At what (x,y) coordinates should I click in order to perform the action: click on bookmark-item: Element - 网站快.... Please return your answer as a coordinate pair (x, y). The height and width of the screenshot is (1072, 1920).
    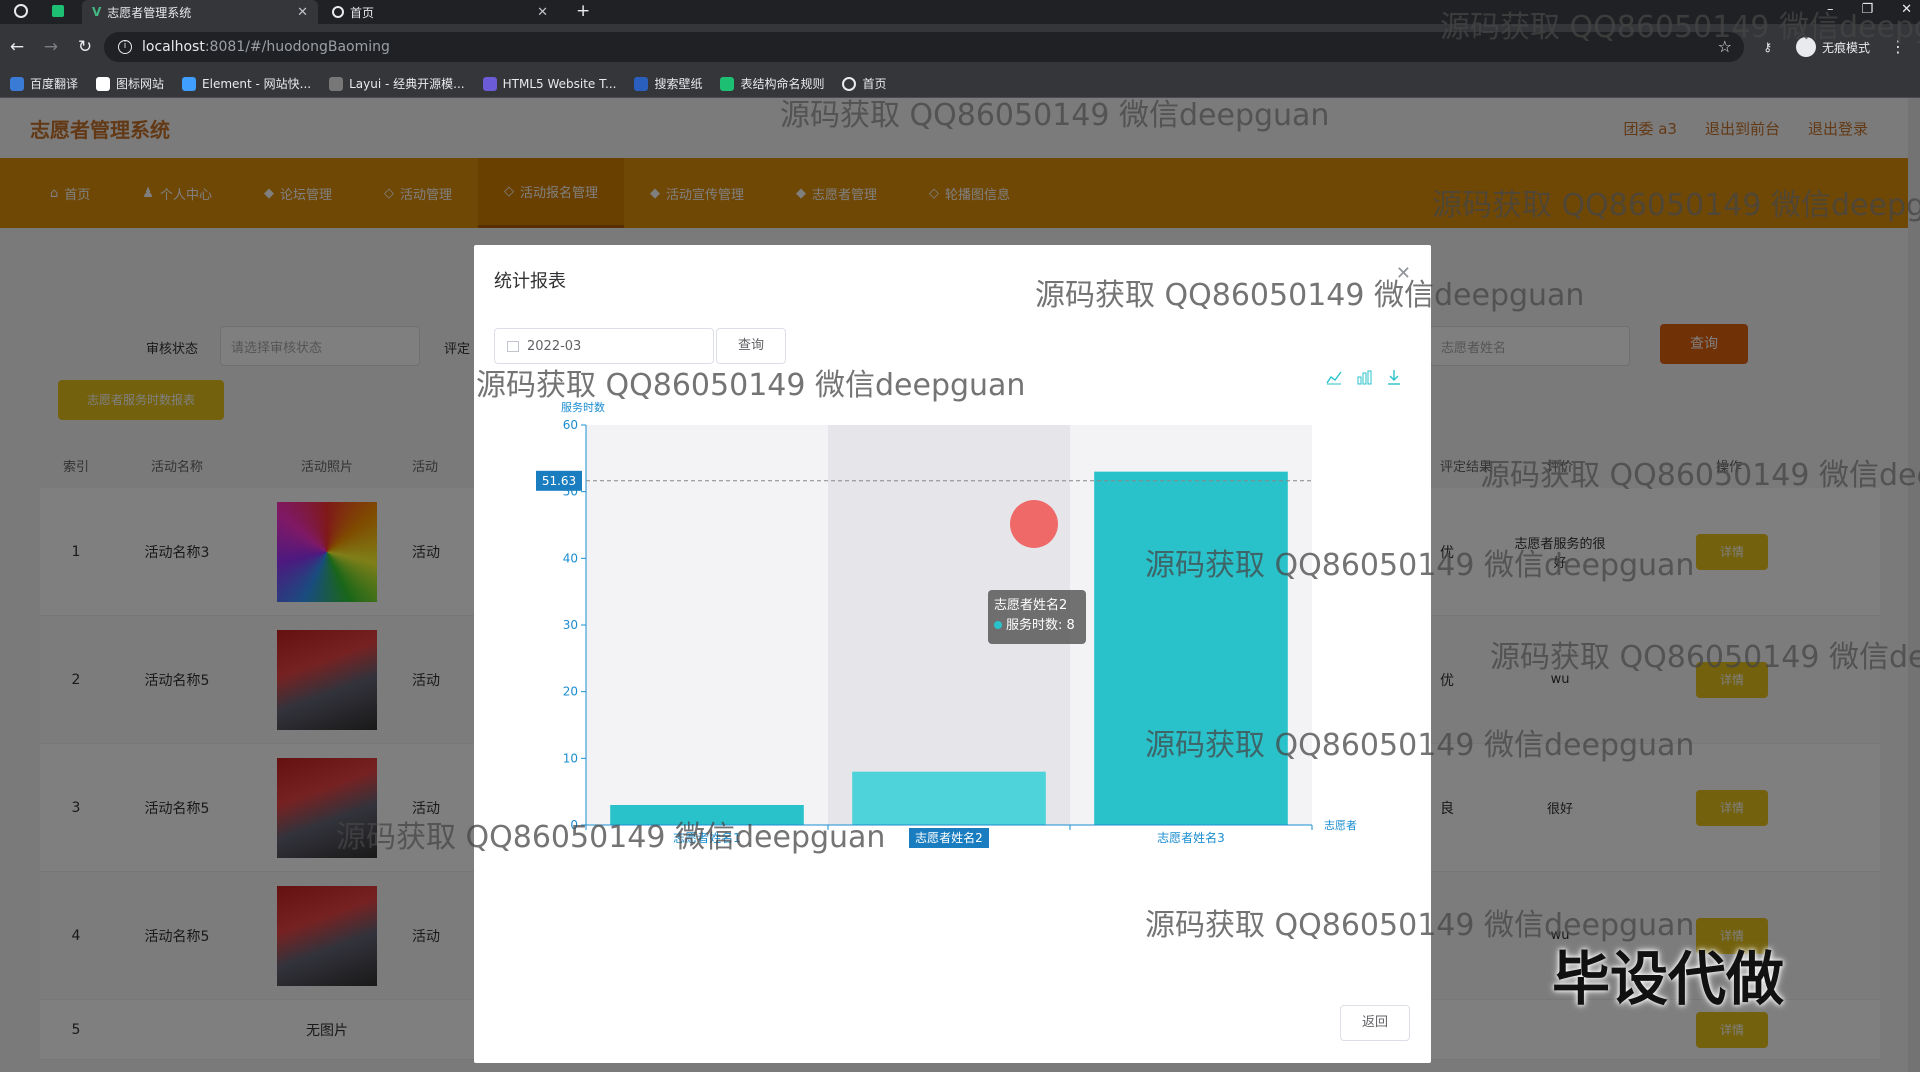
    Looking at the image, I should click on (246, 83).